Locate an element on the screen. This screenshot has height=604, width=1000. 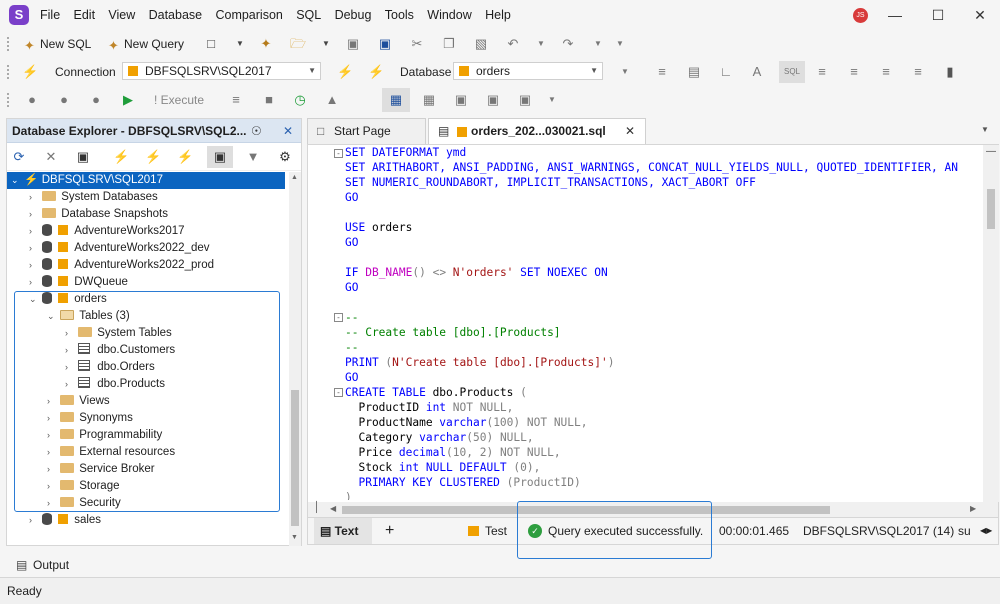
output-panel-tab: ▤ Output is located at coordinates (500, 565).